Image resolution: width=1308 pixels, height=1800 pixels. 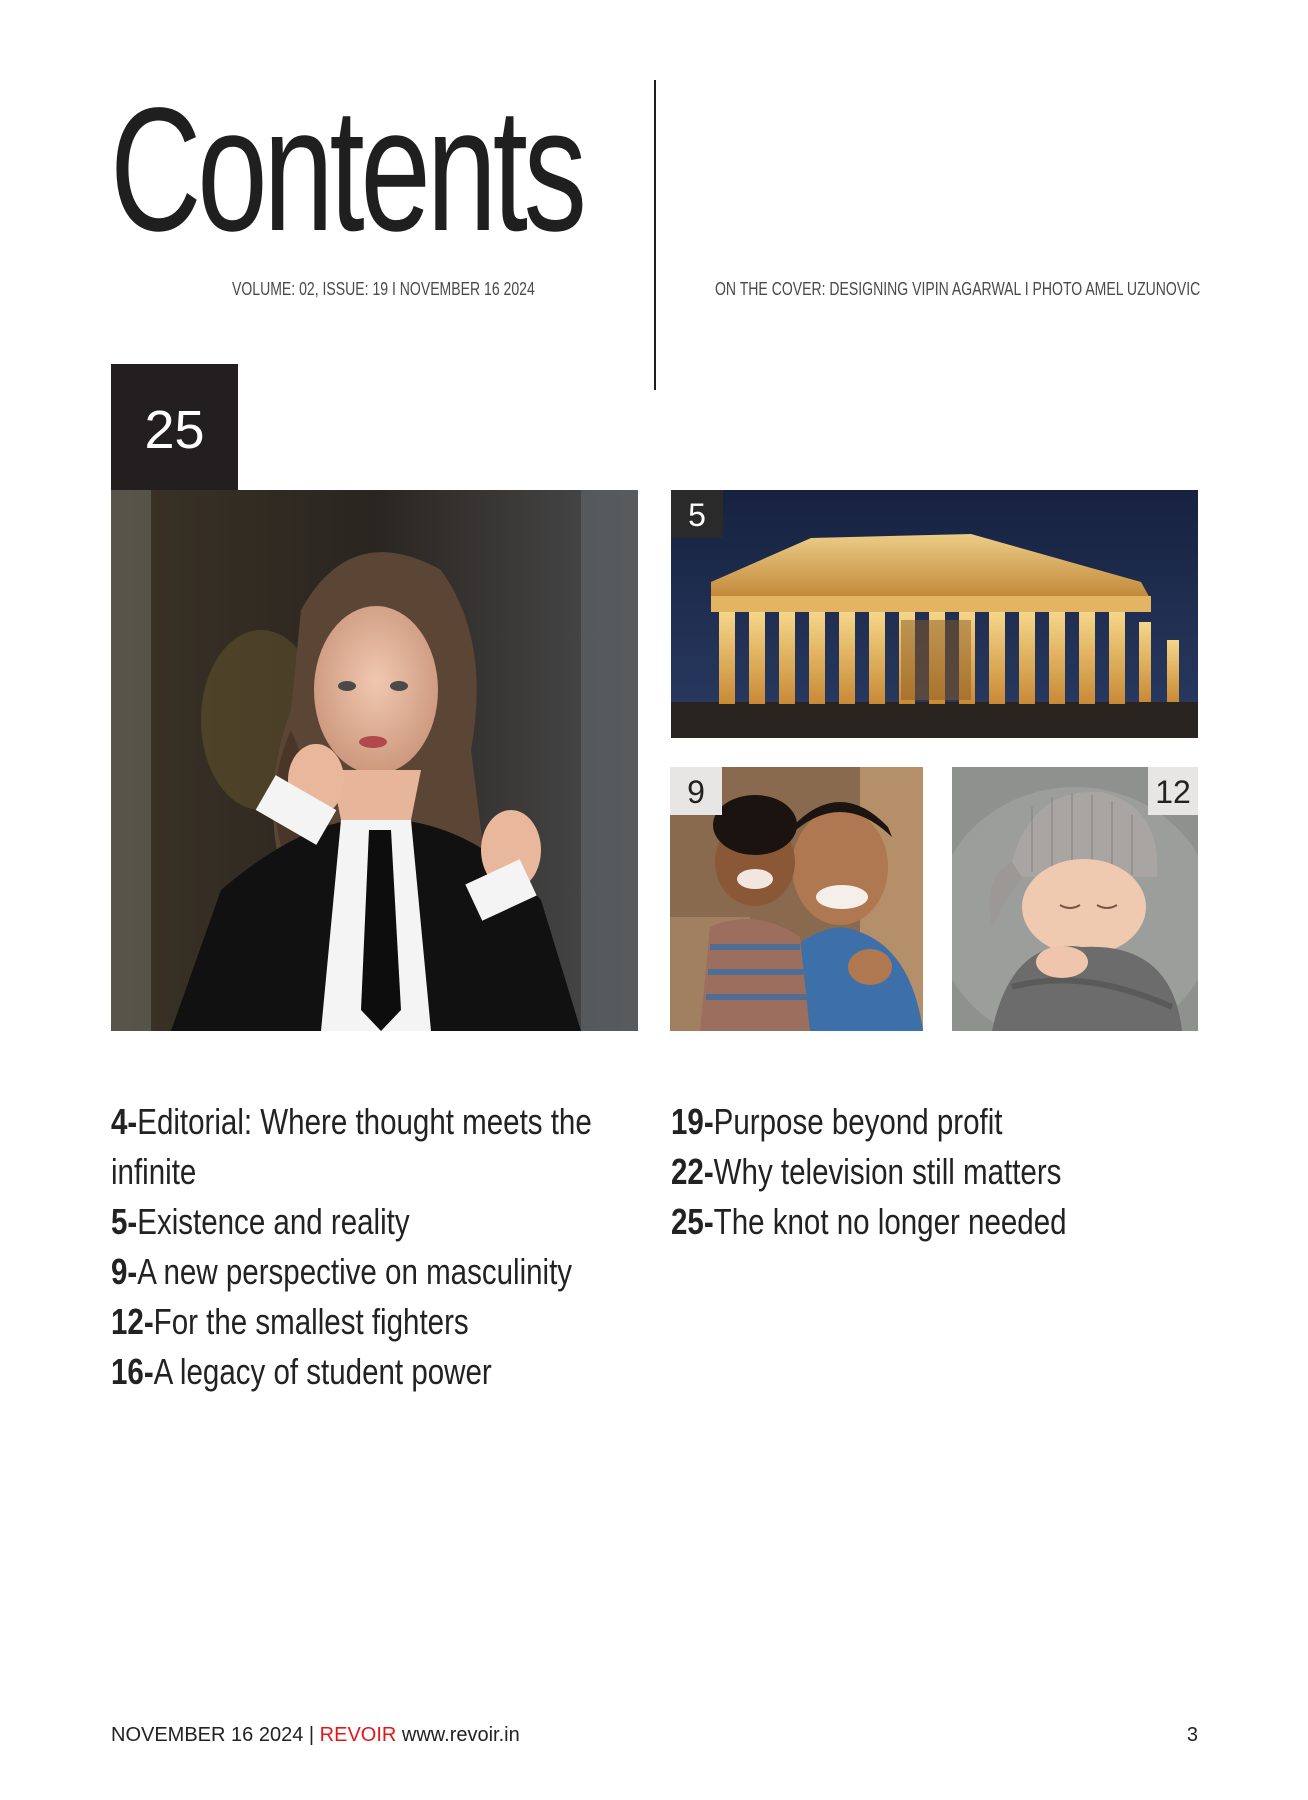 What do you see at coordinates (381, 1372) in the screenshot?
I see `toc-item-student-power: 16-A legacy of student power` at bounding box center [381, 1372].